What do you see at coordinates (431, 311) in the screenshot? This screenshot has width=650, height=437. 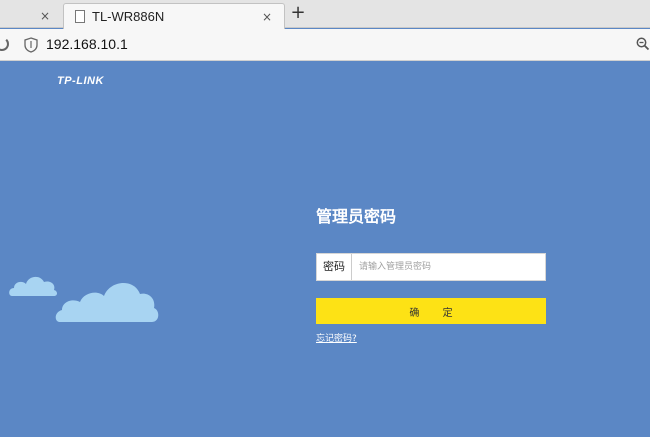 I see `confirm-button: 确 定` at bounding box center [431, 311].